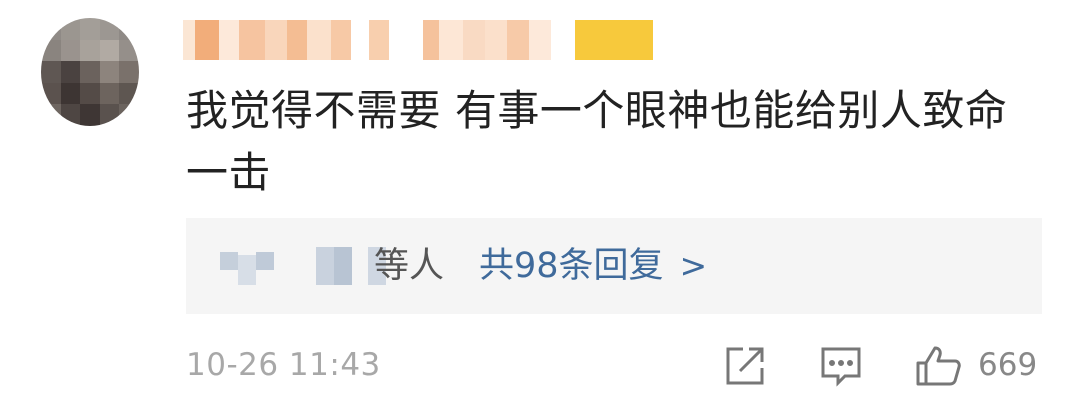  What do you see at coordinates (745, 366) in the screenshot?
I see `share-icon` at bounding box center [745, 366].